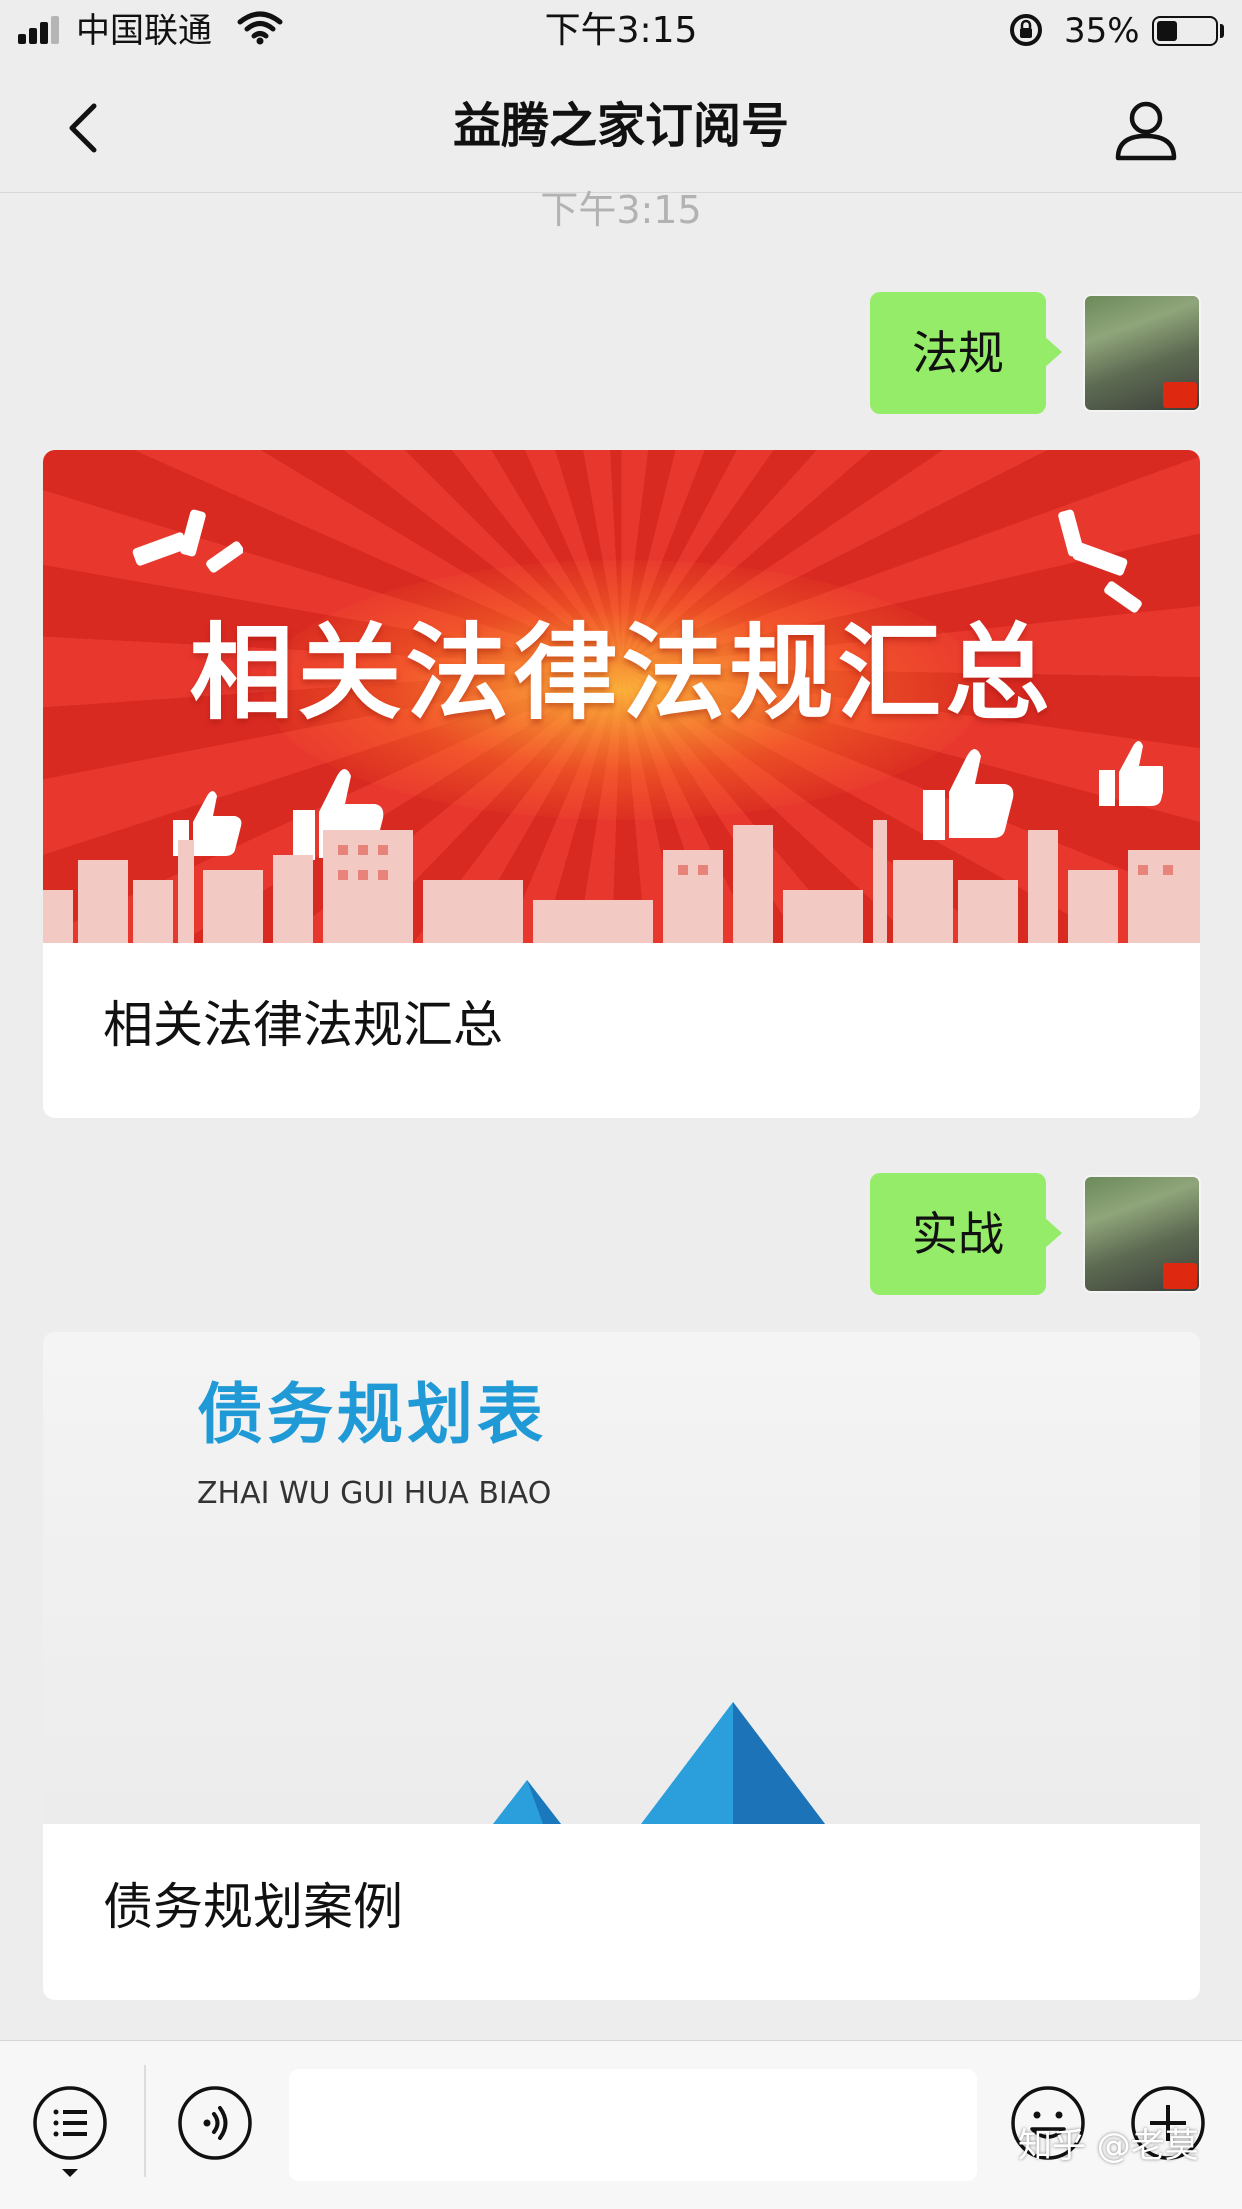  Describe the element at coordinates (966, 1234) in the screenshot. I see `sent-message-bubble: 实战` at that location.